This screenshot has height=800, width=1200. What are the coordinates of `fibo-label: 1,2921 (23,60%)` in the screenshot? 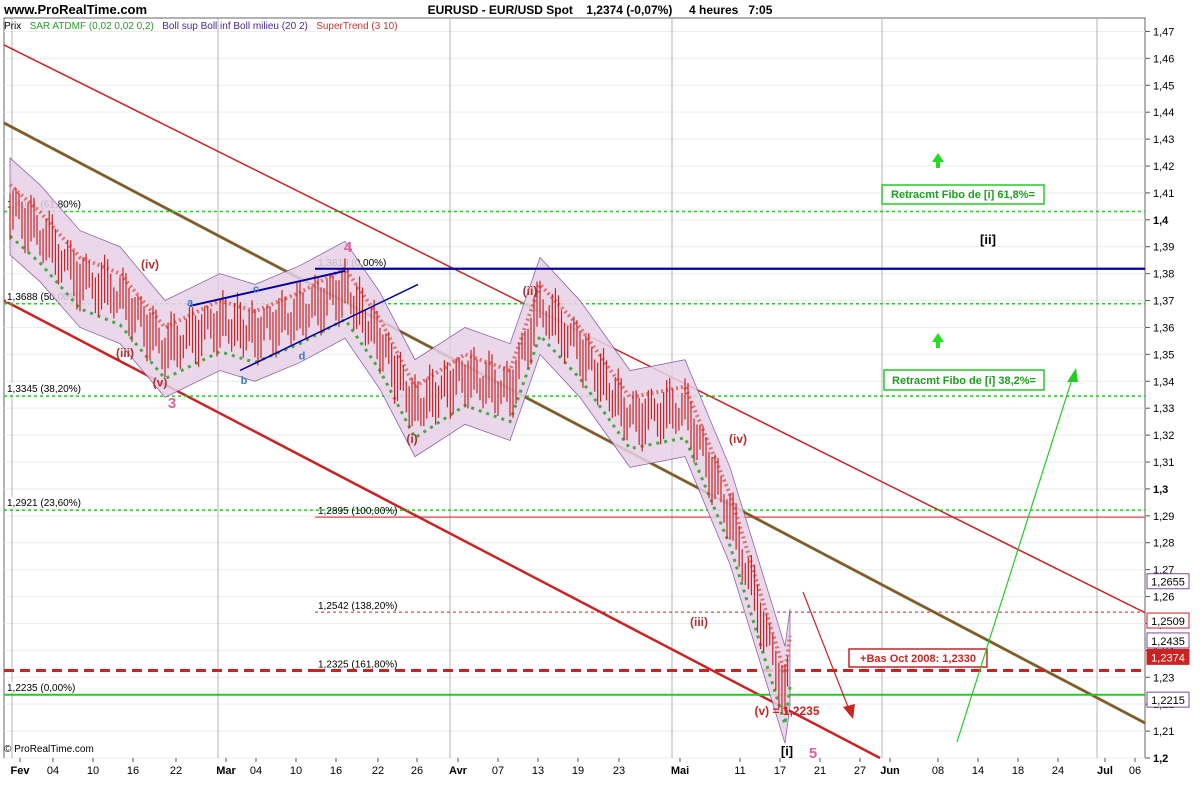 It's located at (44, 503).